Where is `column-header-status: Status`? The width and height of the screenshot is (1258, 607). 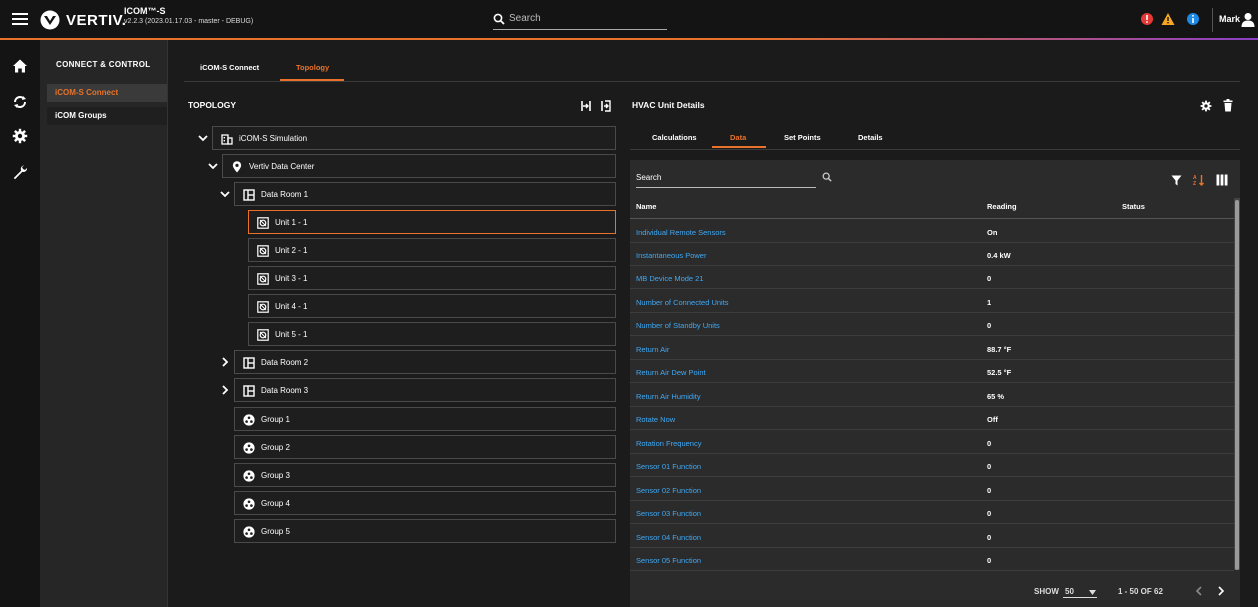 column-header-status: Status is located at coordinates (1133, 206).